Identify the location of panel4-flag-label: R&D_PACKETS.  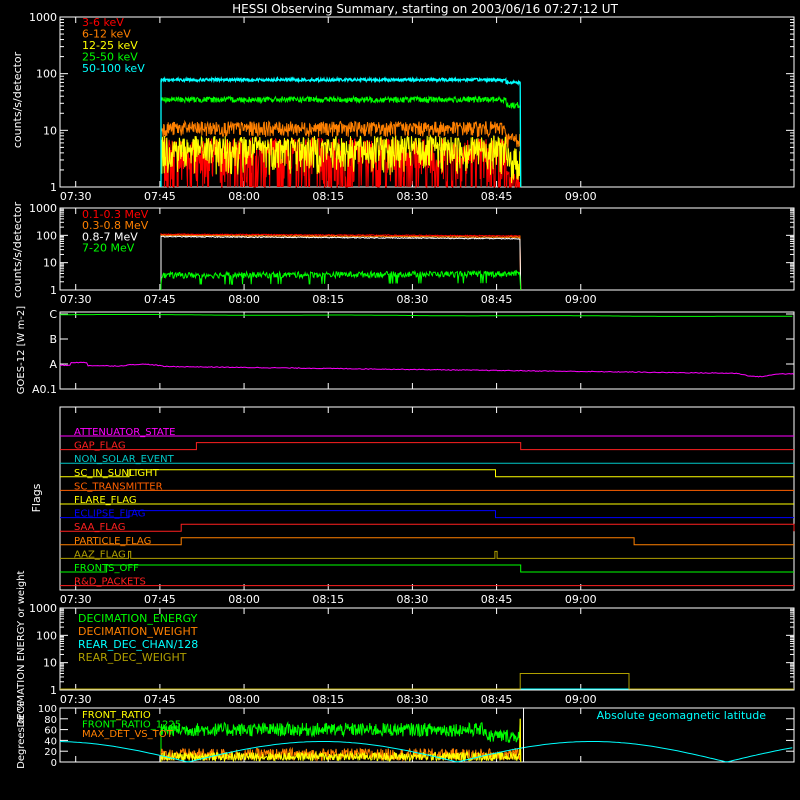
(110, 582).